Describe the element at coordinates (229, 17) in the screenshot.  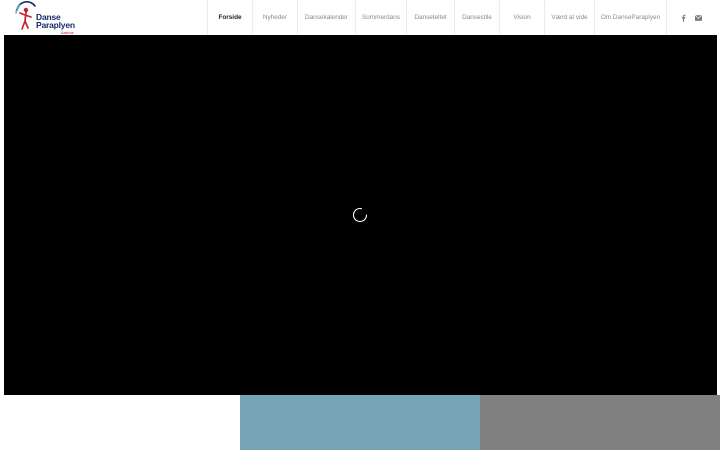
I see `nav-item-forside: Forside` at that location.